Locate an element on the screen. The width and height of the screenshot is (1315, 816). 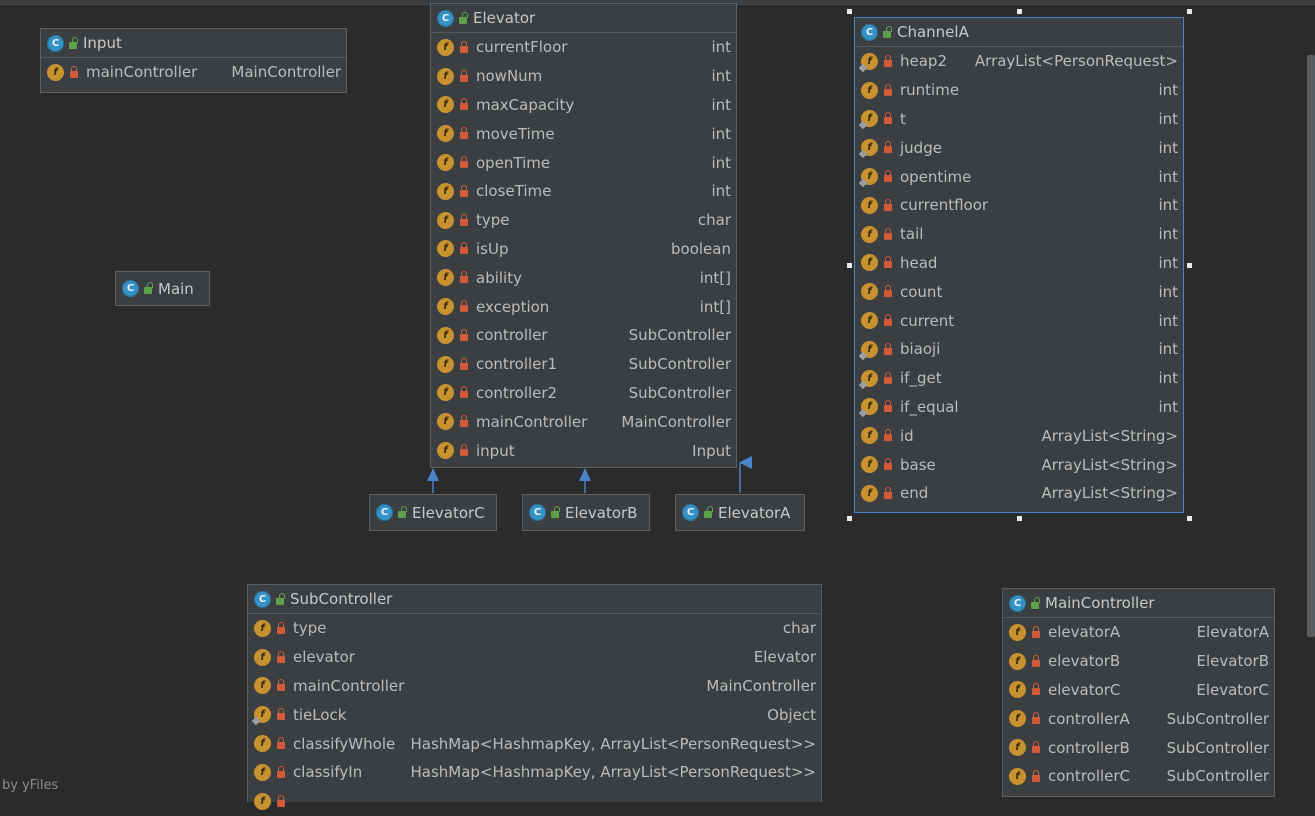
vertical-scrollbar is located at coordinates (1311, 346).